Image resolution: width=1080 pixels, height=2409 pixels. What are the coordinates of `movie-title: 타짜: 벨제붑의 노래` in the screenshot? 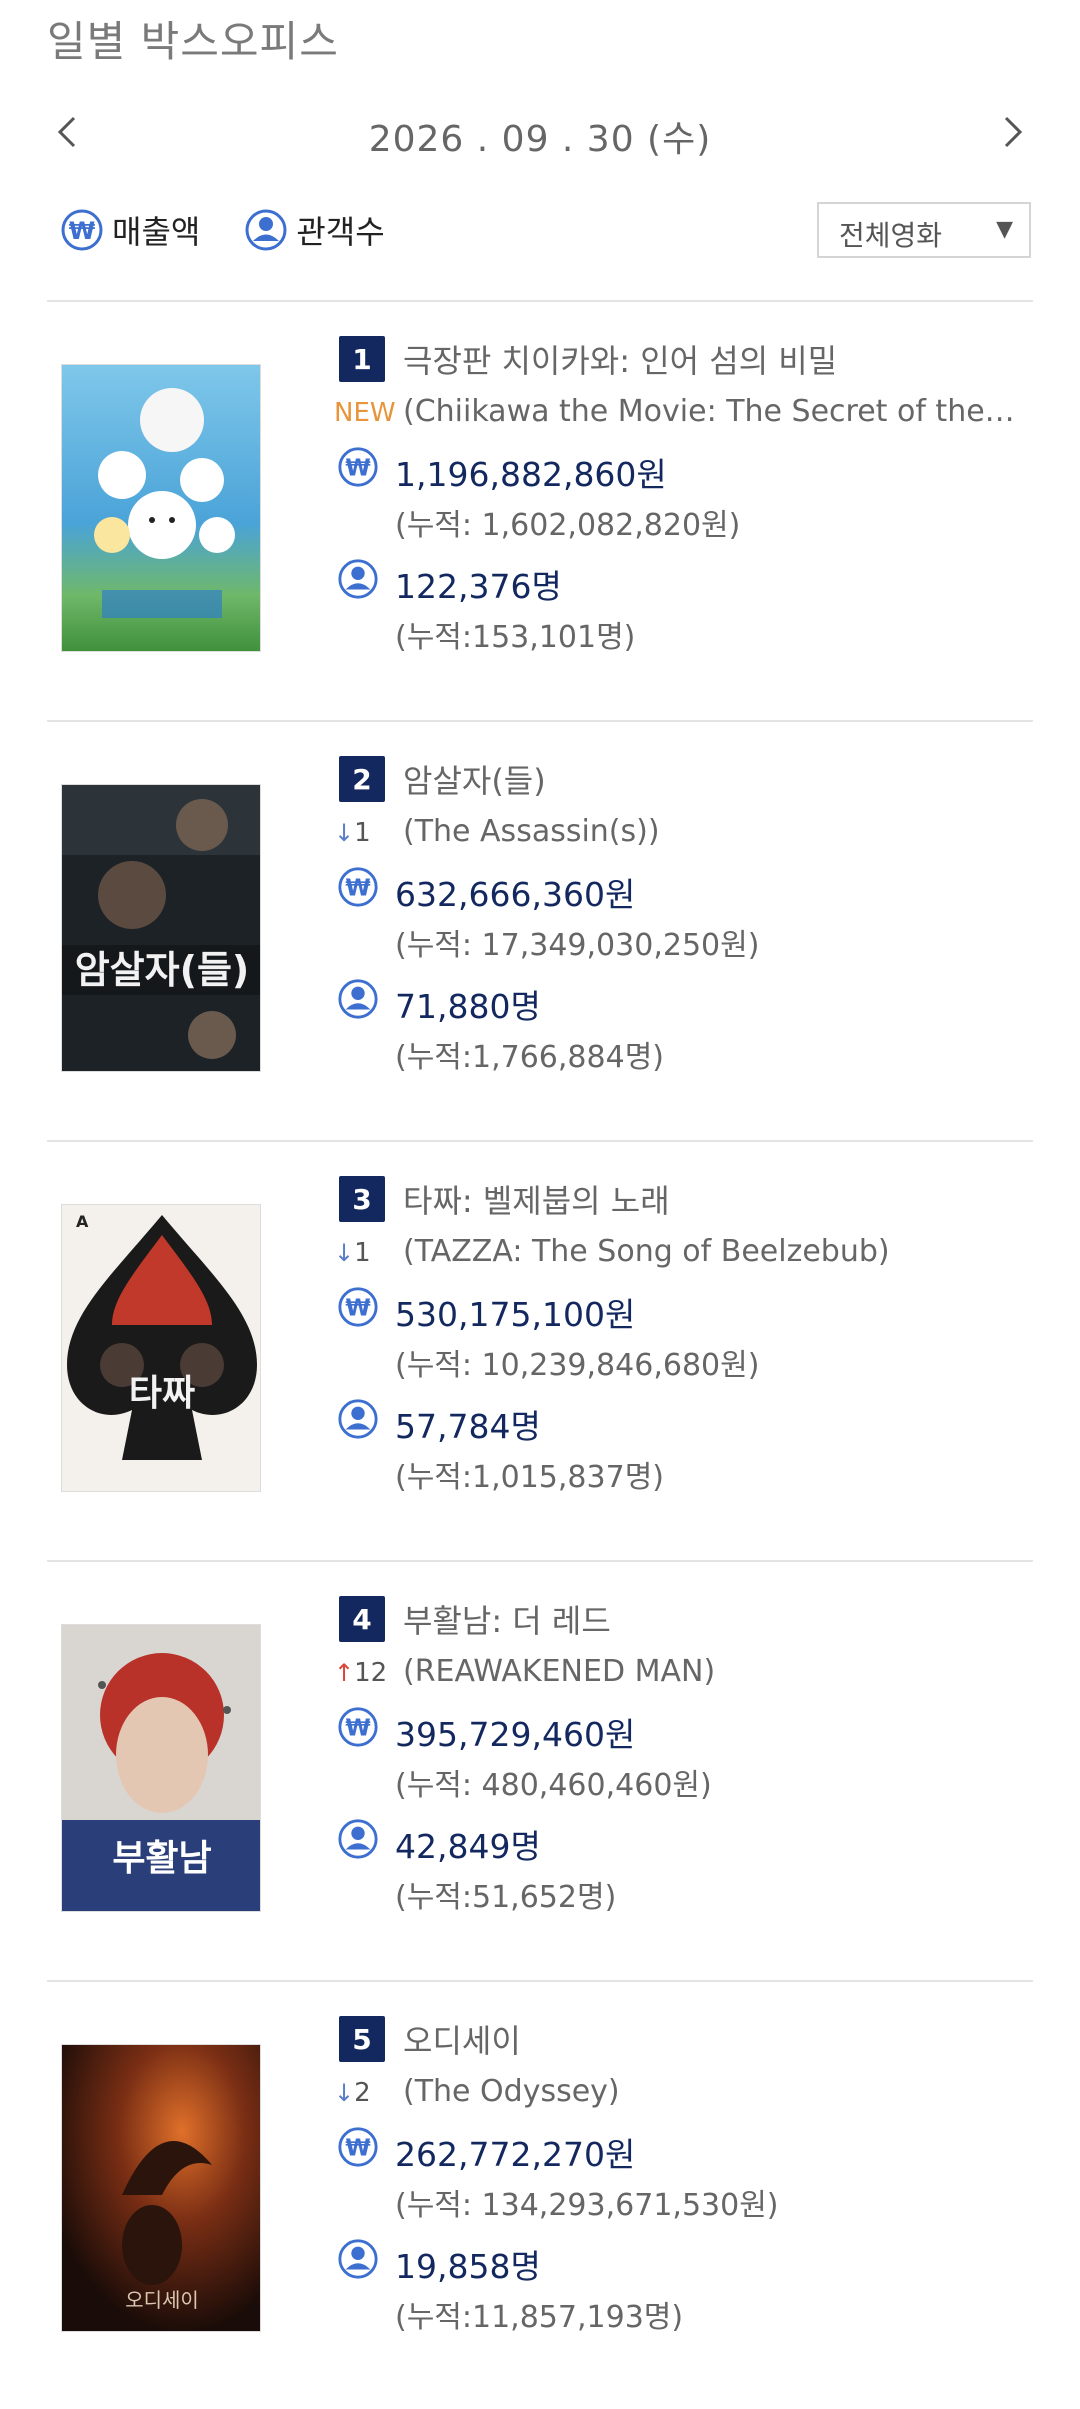 It's located at (536, 1199).